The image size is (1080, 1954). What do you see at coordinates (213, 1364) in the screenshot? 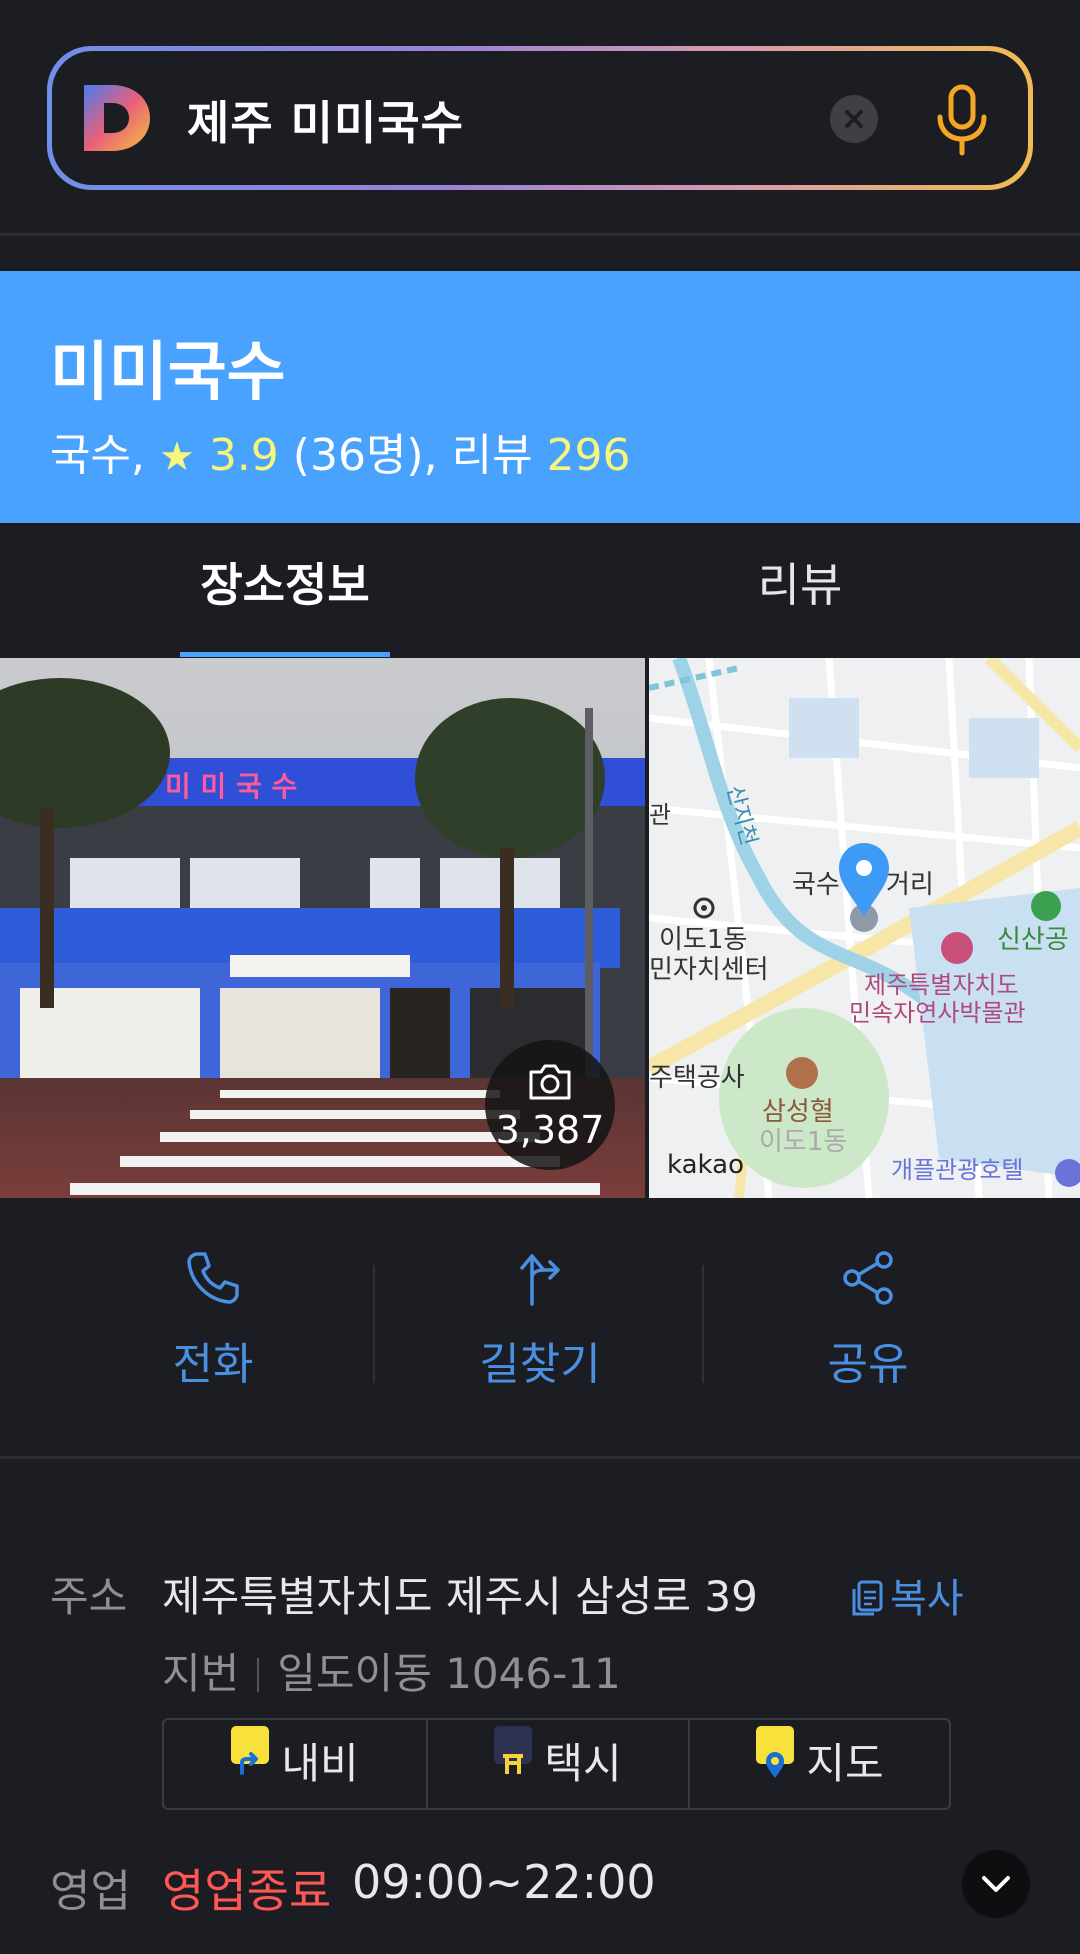
I see `call-label: 전화` at bounding box center [213, 1364].